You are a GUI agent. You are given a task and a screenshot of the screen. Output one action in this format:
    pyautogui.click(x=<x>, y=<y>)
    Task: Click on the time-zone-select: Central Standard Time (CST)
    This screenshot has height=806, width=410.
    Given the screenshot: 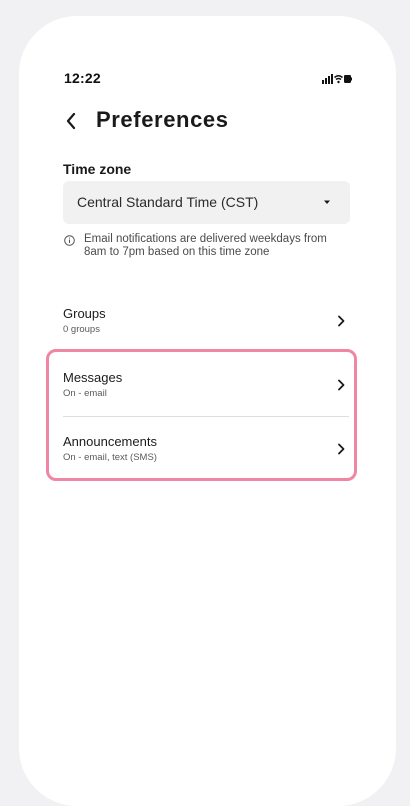 What is the action you would take?
    pyautogui.click(x=206, y=202)
    